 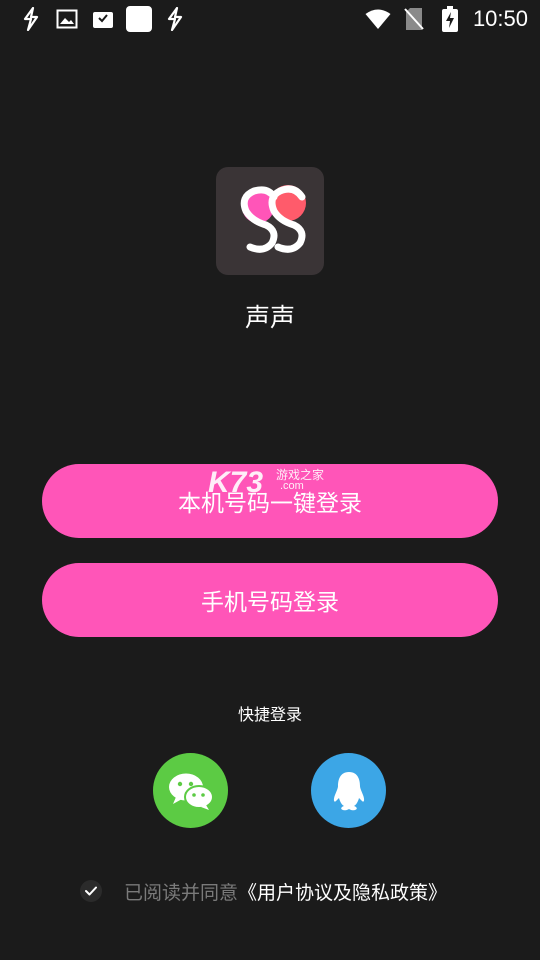 I want to click on wechat-icon, so click(x=191, y=791).